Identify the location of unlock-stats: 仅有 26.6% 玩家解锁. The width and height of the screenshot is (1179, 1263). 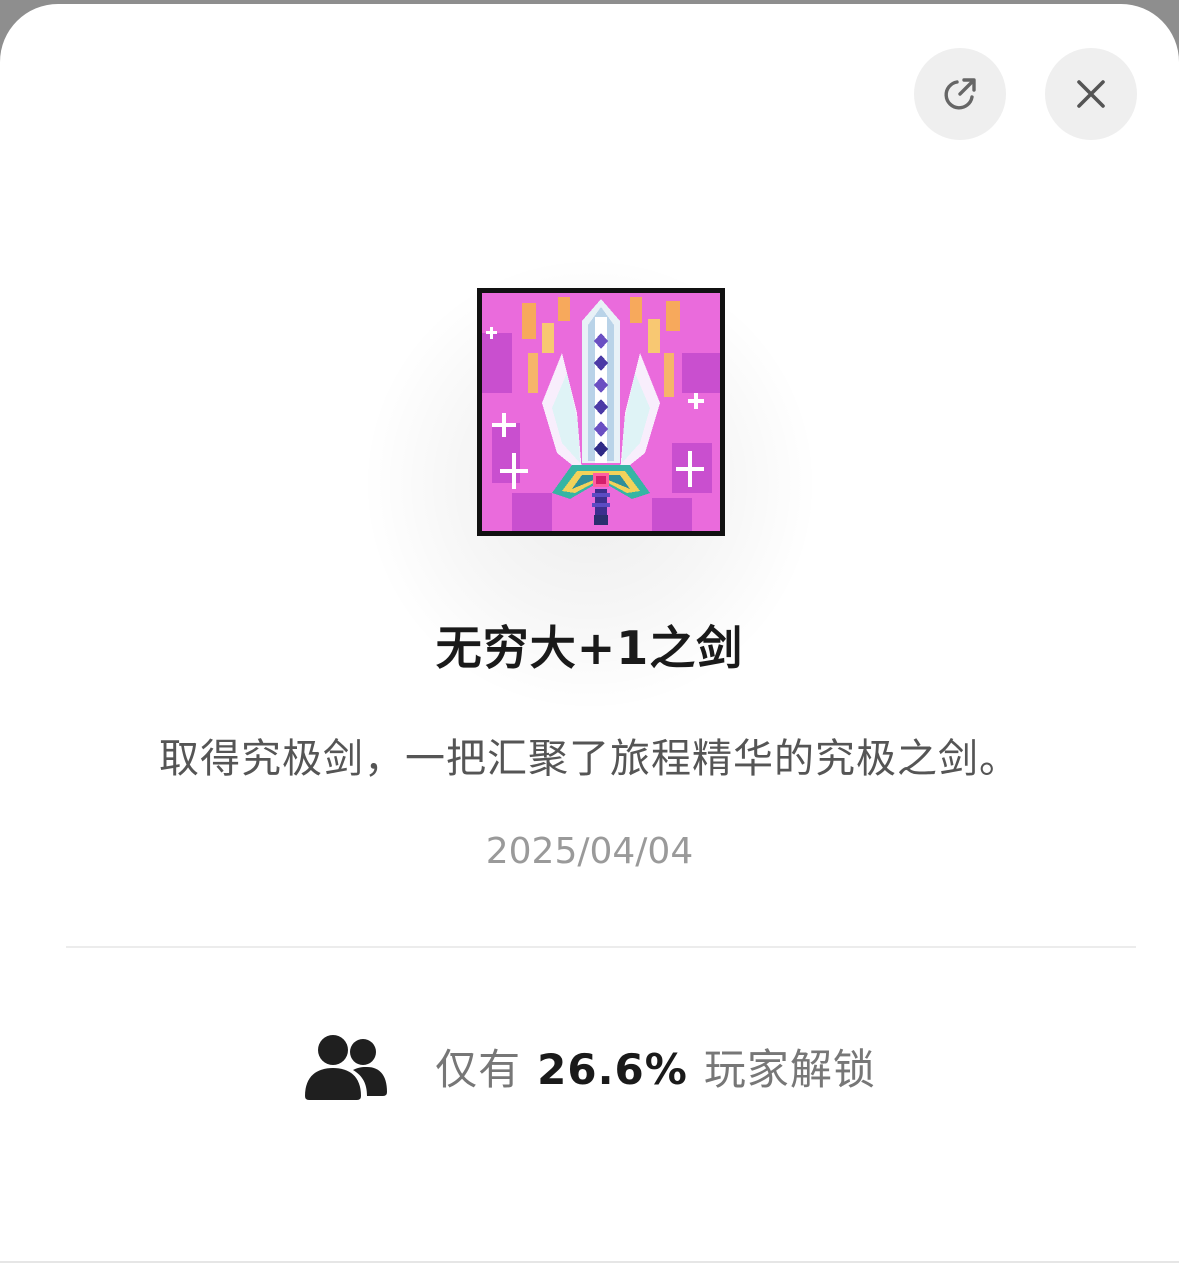
(589, 1066).